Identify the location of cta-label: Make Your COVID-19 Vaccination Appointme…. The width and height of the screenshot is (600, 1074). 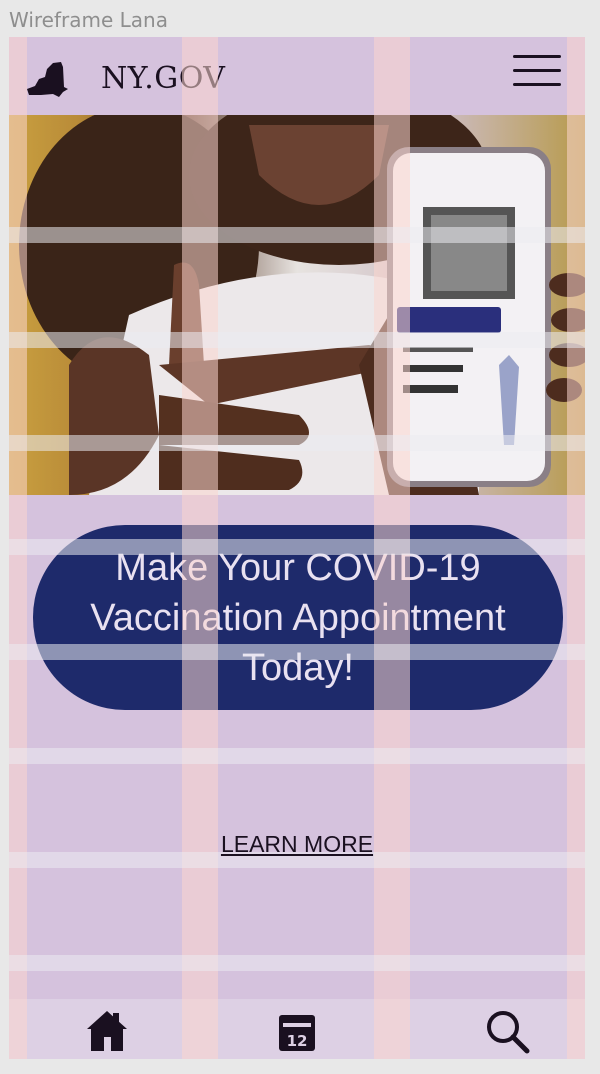
(298, 617).